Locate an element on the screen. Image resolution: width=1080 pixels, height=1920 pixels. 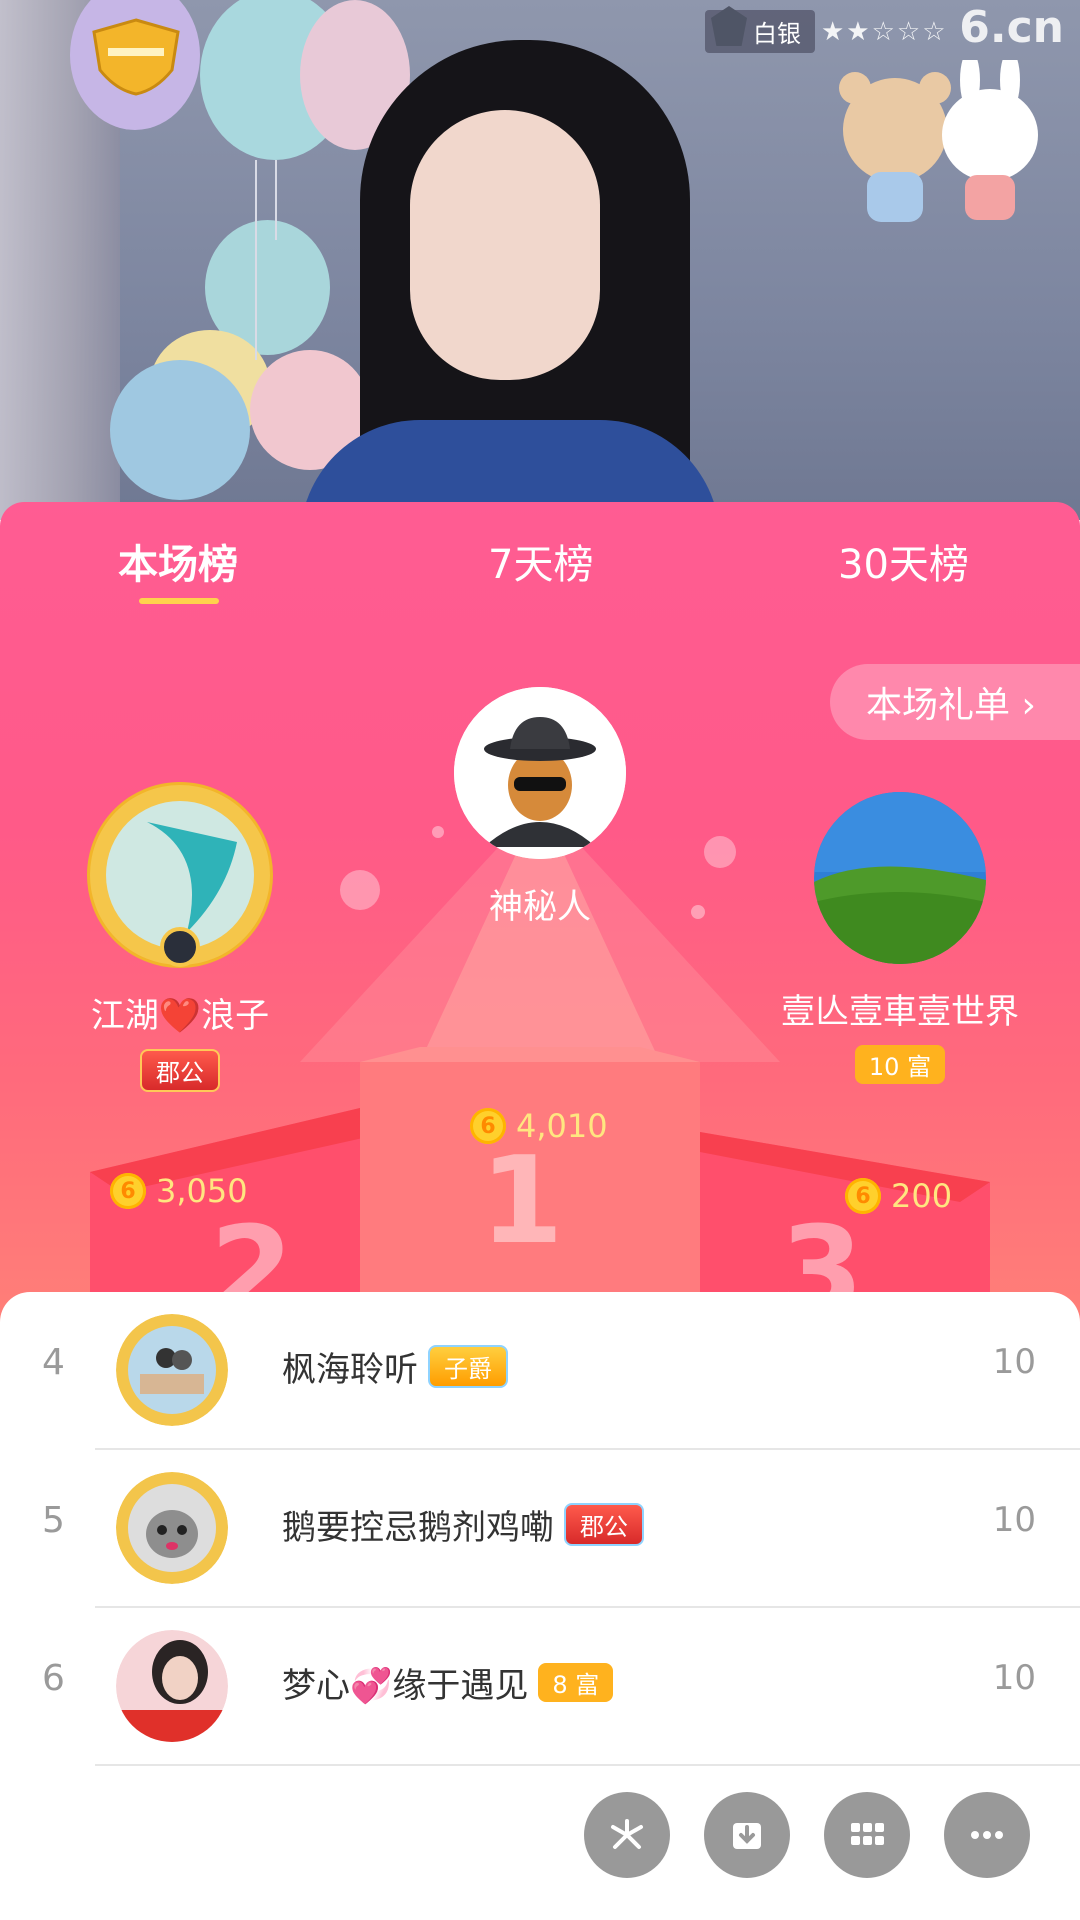
apps-button is located at coordinates (867, 1835).